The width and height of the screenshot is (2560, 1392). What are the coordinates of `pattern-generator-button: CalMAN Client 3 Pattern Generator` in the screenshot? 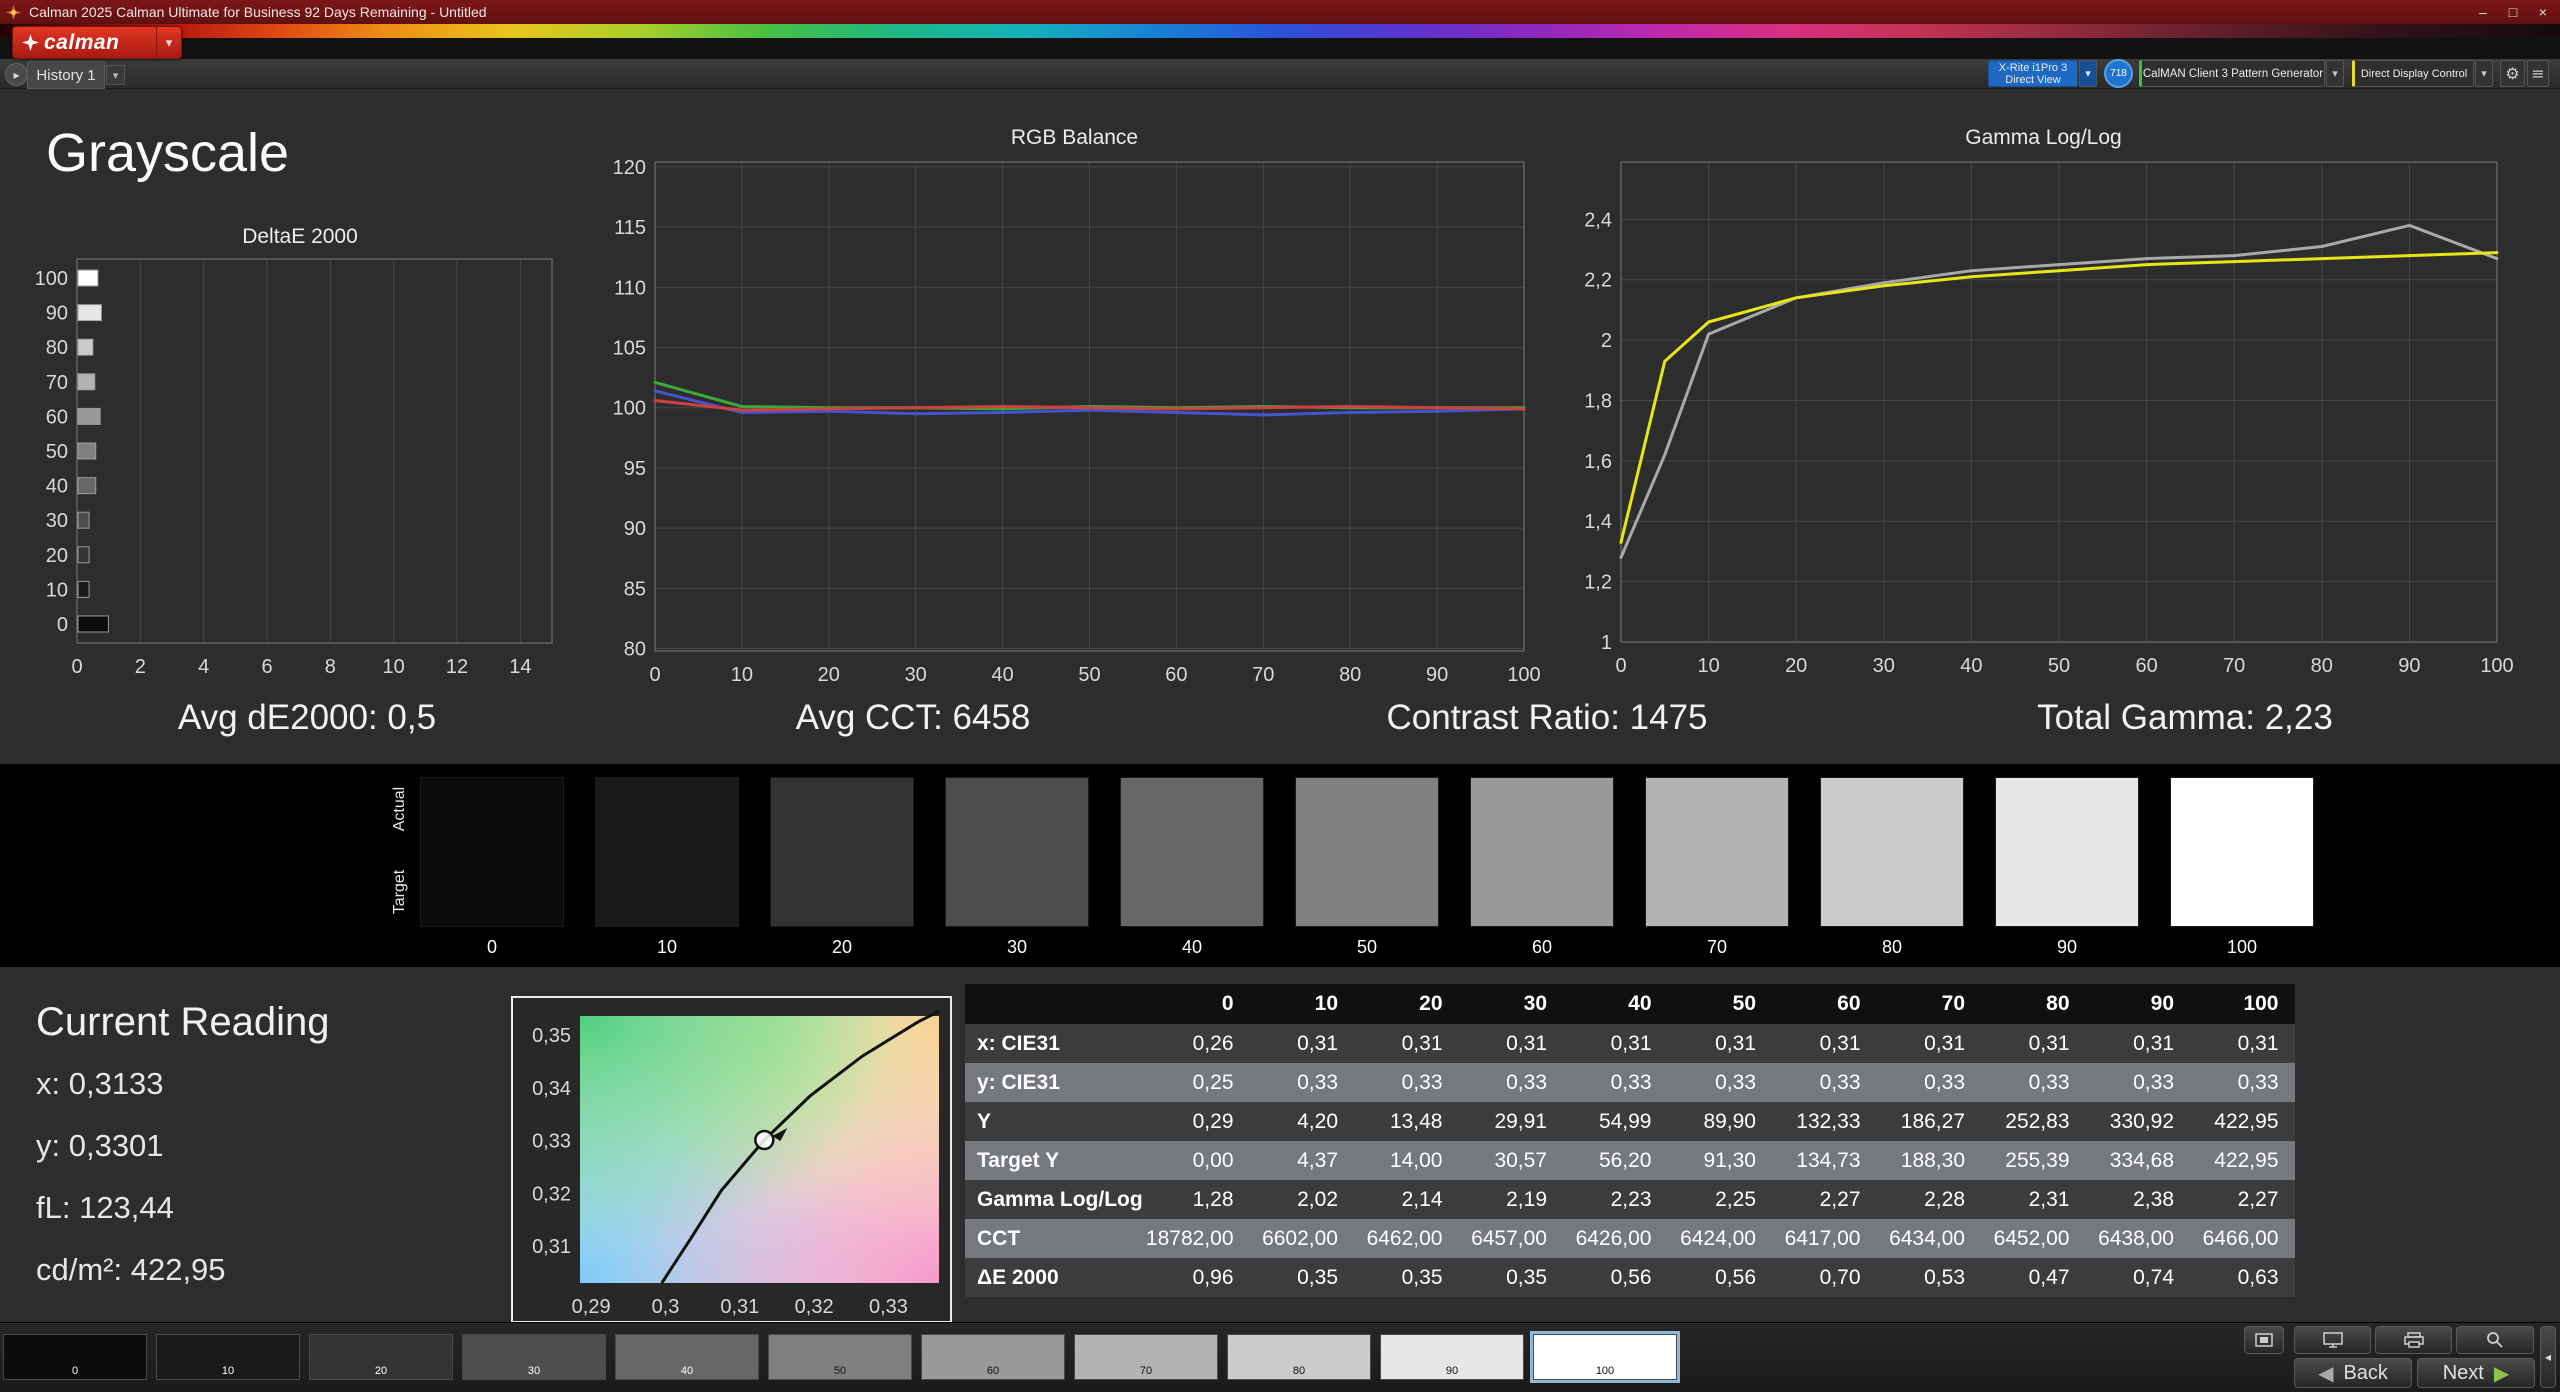 It's located at (2232, 73).